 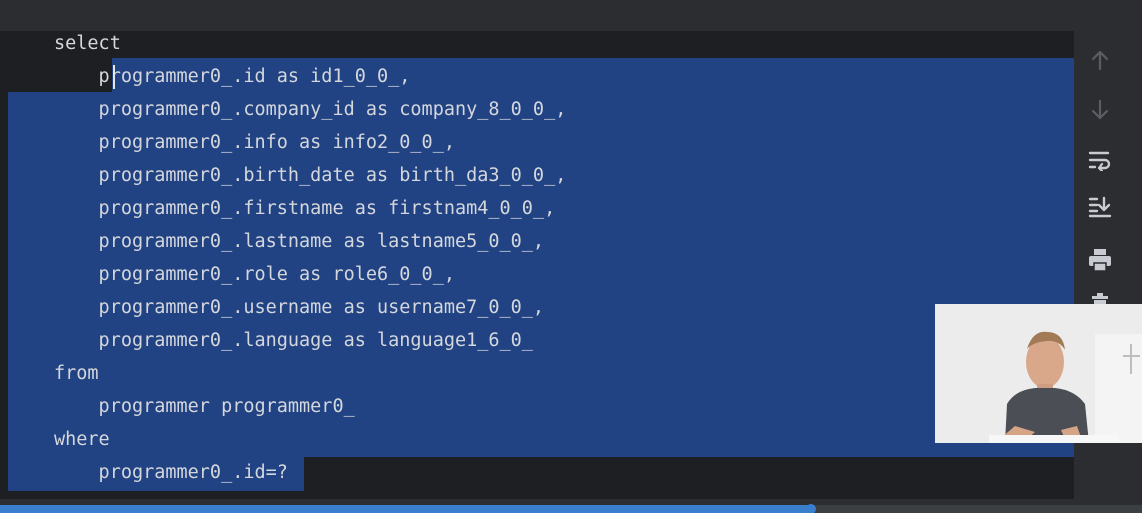 What do you see at coordinates (405, 509) in the screenshot?
I see `video-progress-fill` at bounding box center [405, 509].